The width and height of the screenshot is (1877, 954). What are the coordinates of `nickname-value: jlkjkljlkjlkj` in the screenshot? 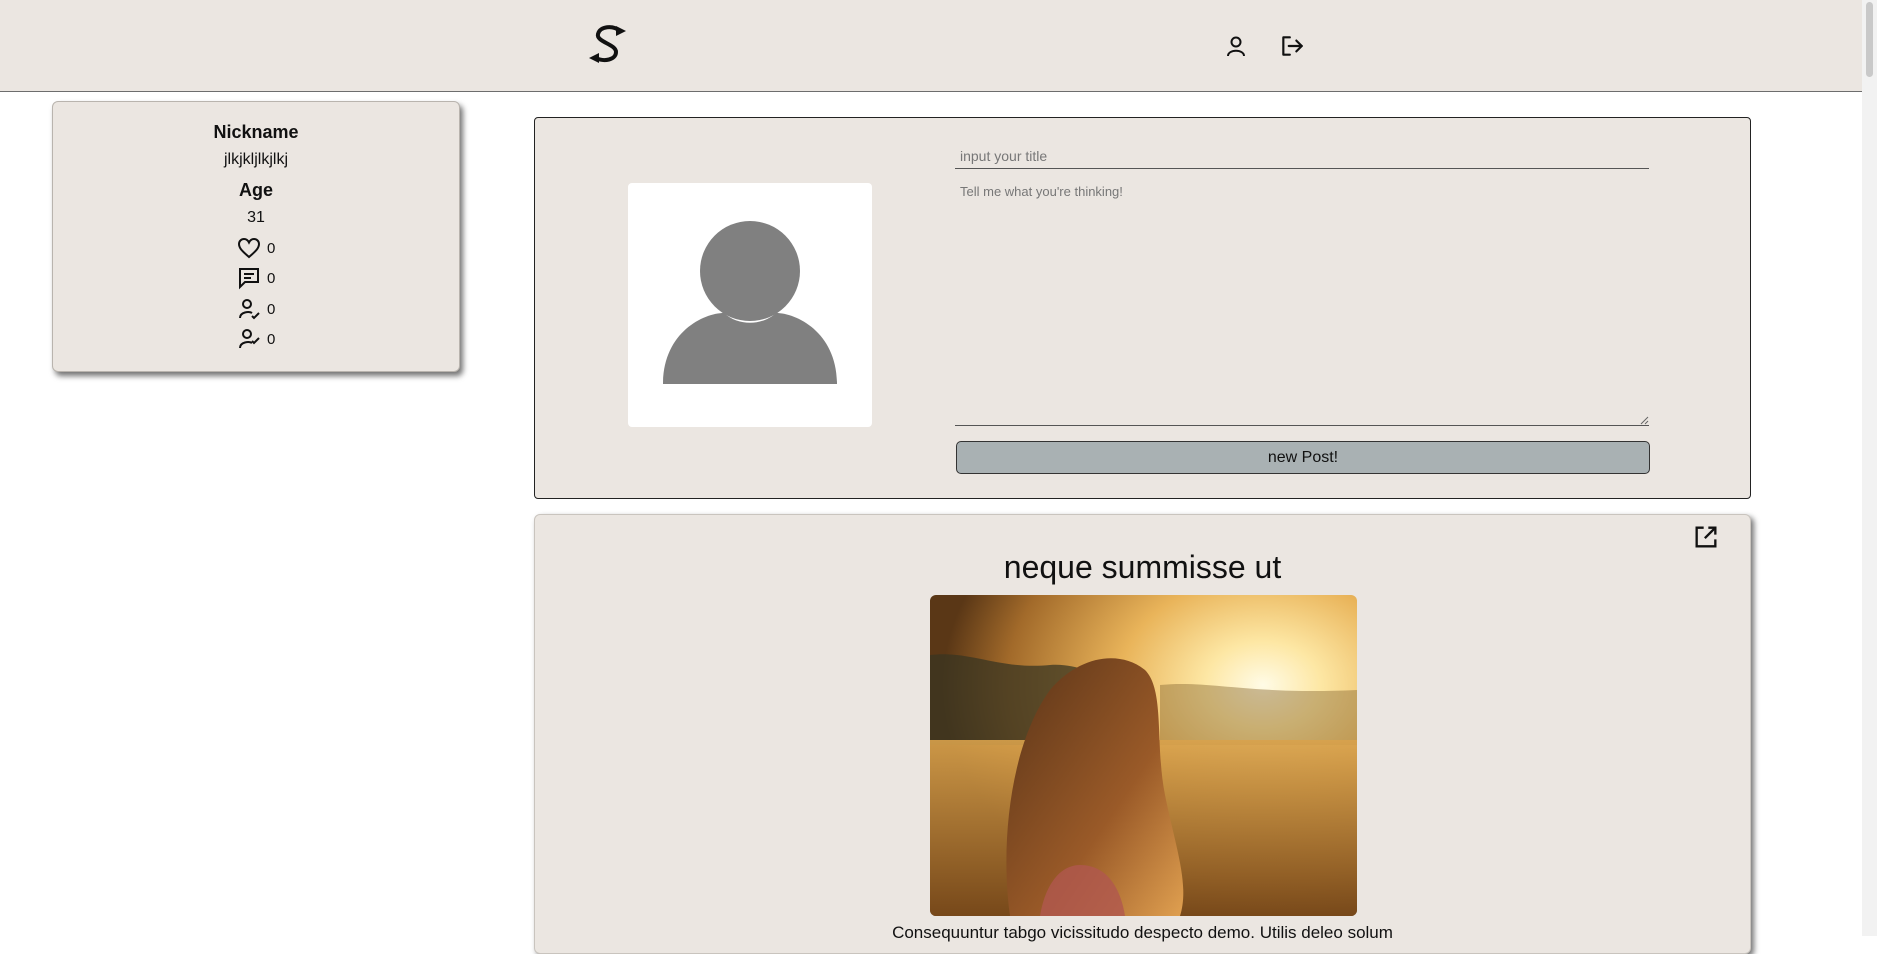 It's located at (256, 159).